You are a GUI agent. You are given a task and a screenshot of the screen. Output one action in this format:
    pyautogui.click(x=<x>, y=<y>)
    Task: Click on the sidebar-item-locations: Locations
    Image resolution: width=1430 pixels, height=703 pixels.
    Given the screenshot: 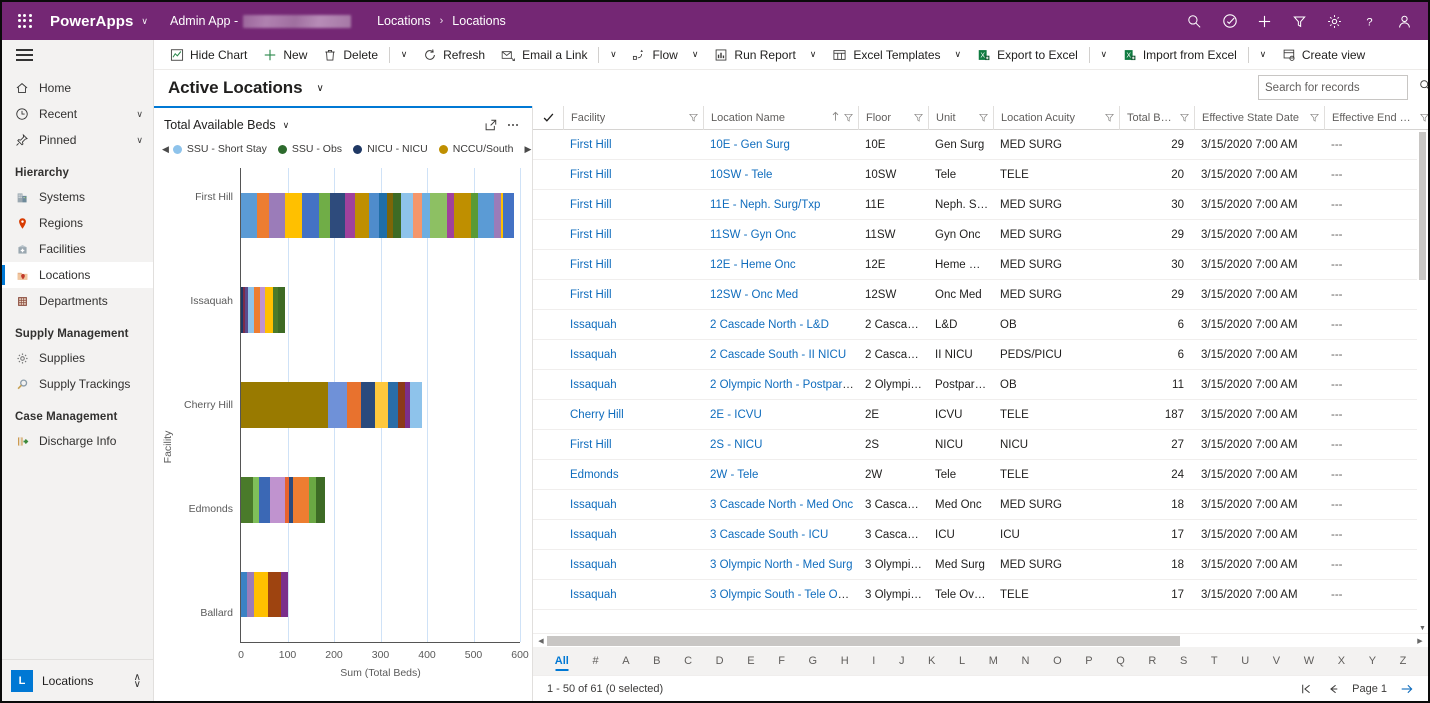 What is the action you would take?
    pyautogui.click(x=77, y=275)
    